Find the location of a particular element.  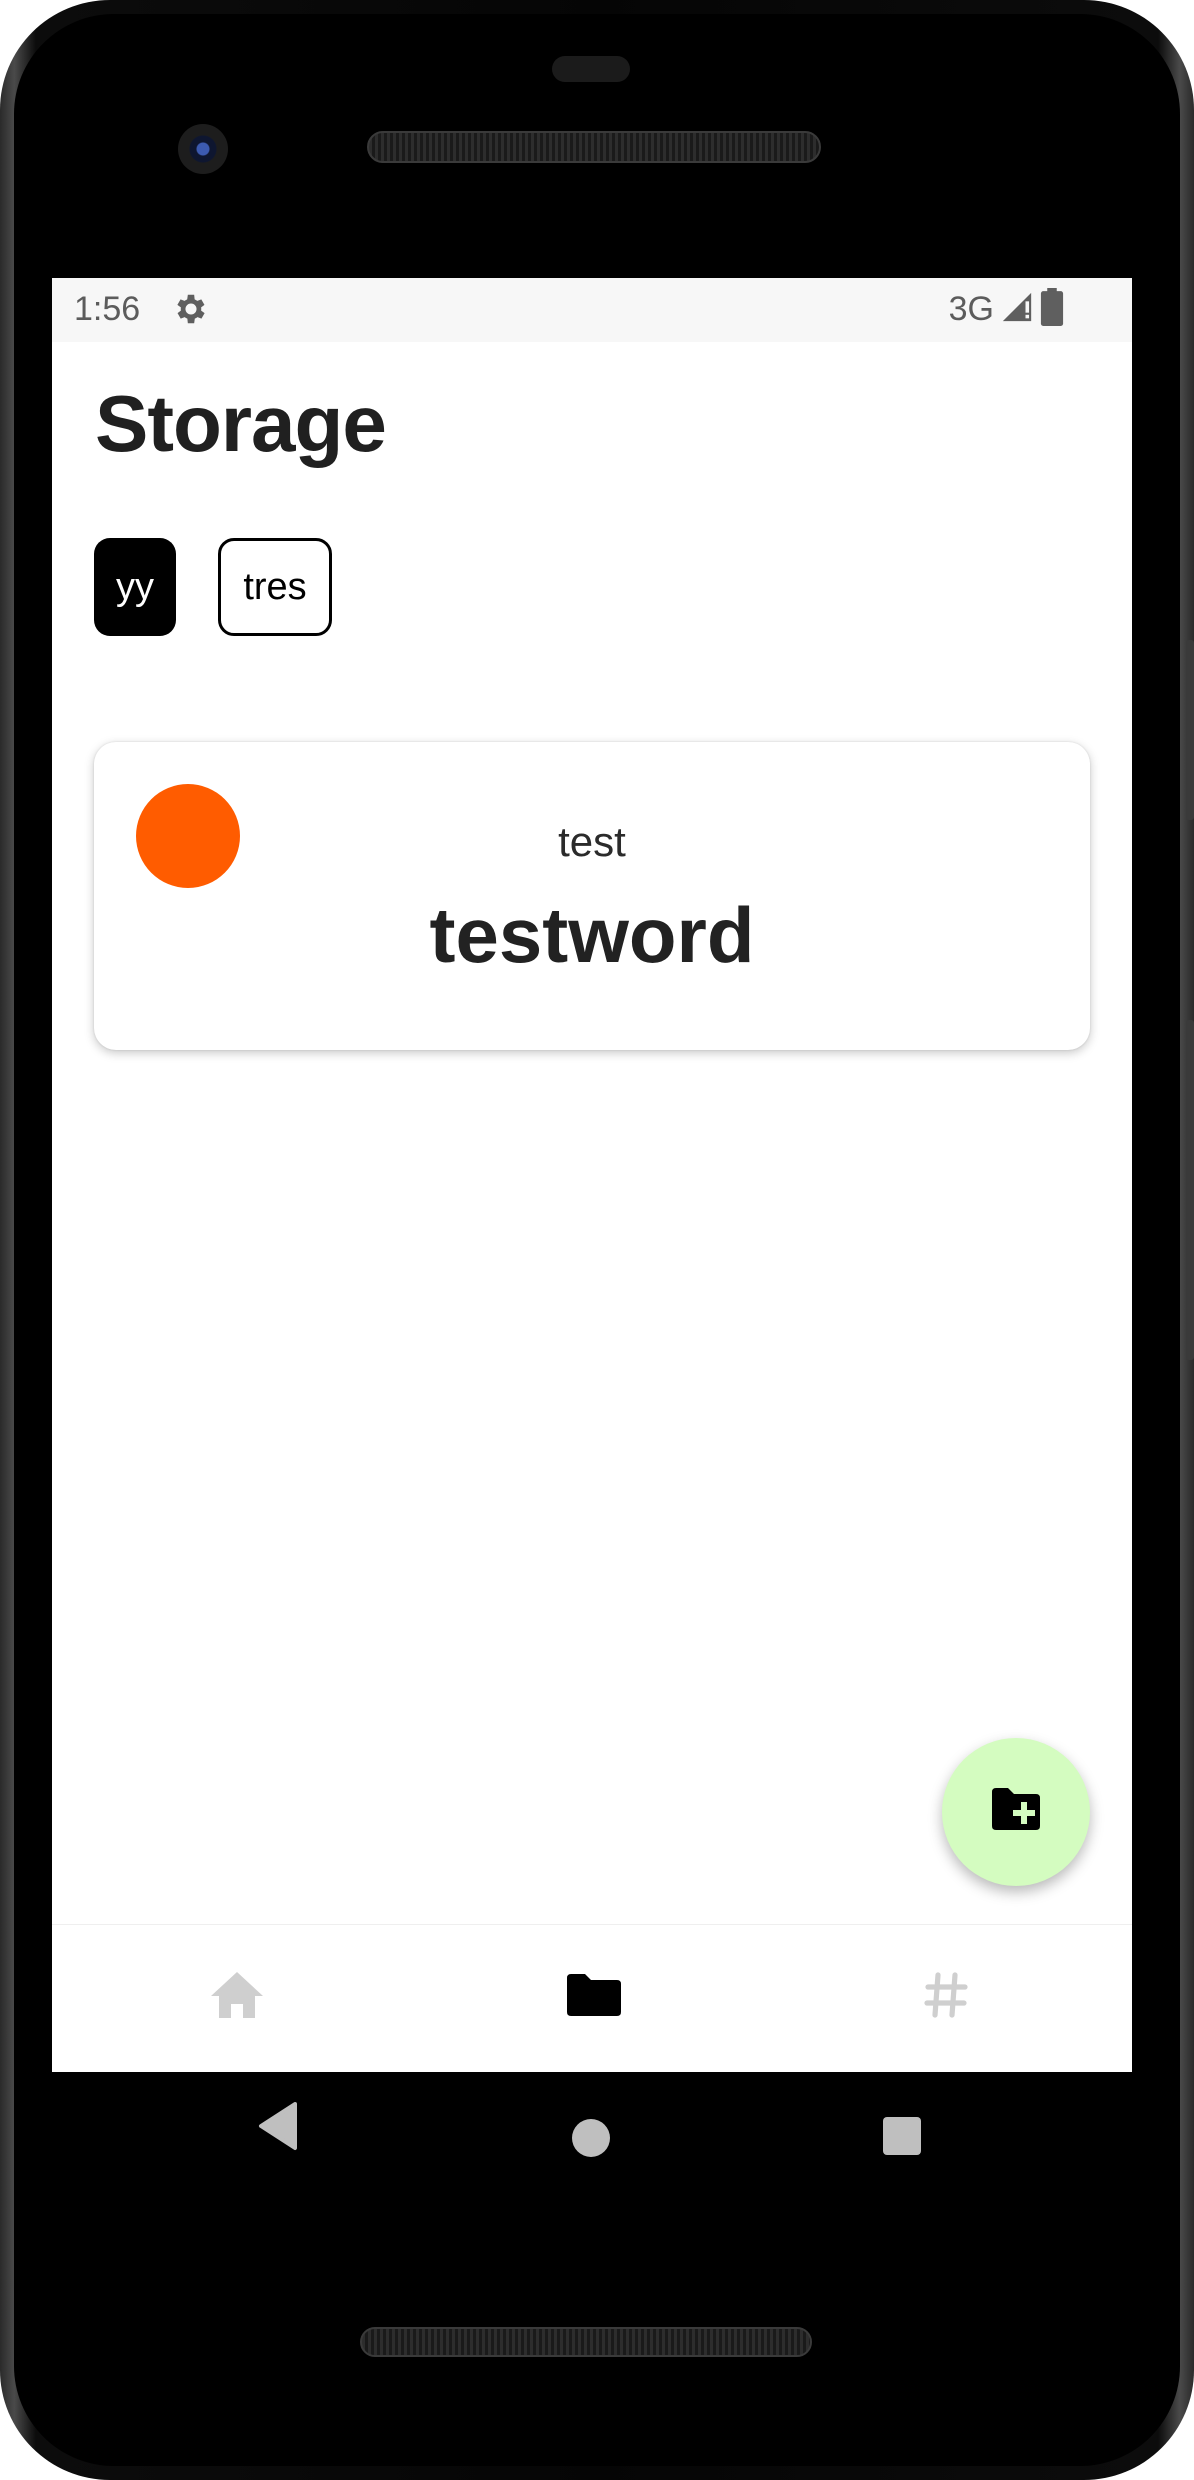

hashtag-icon is located at coordinates (946, 1997).